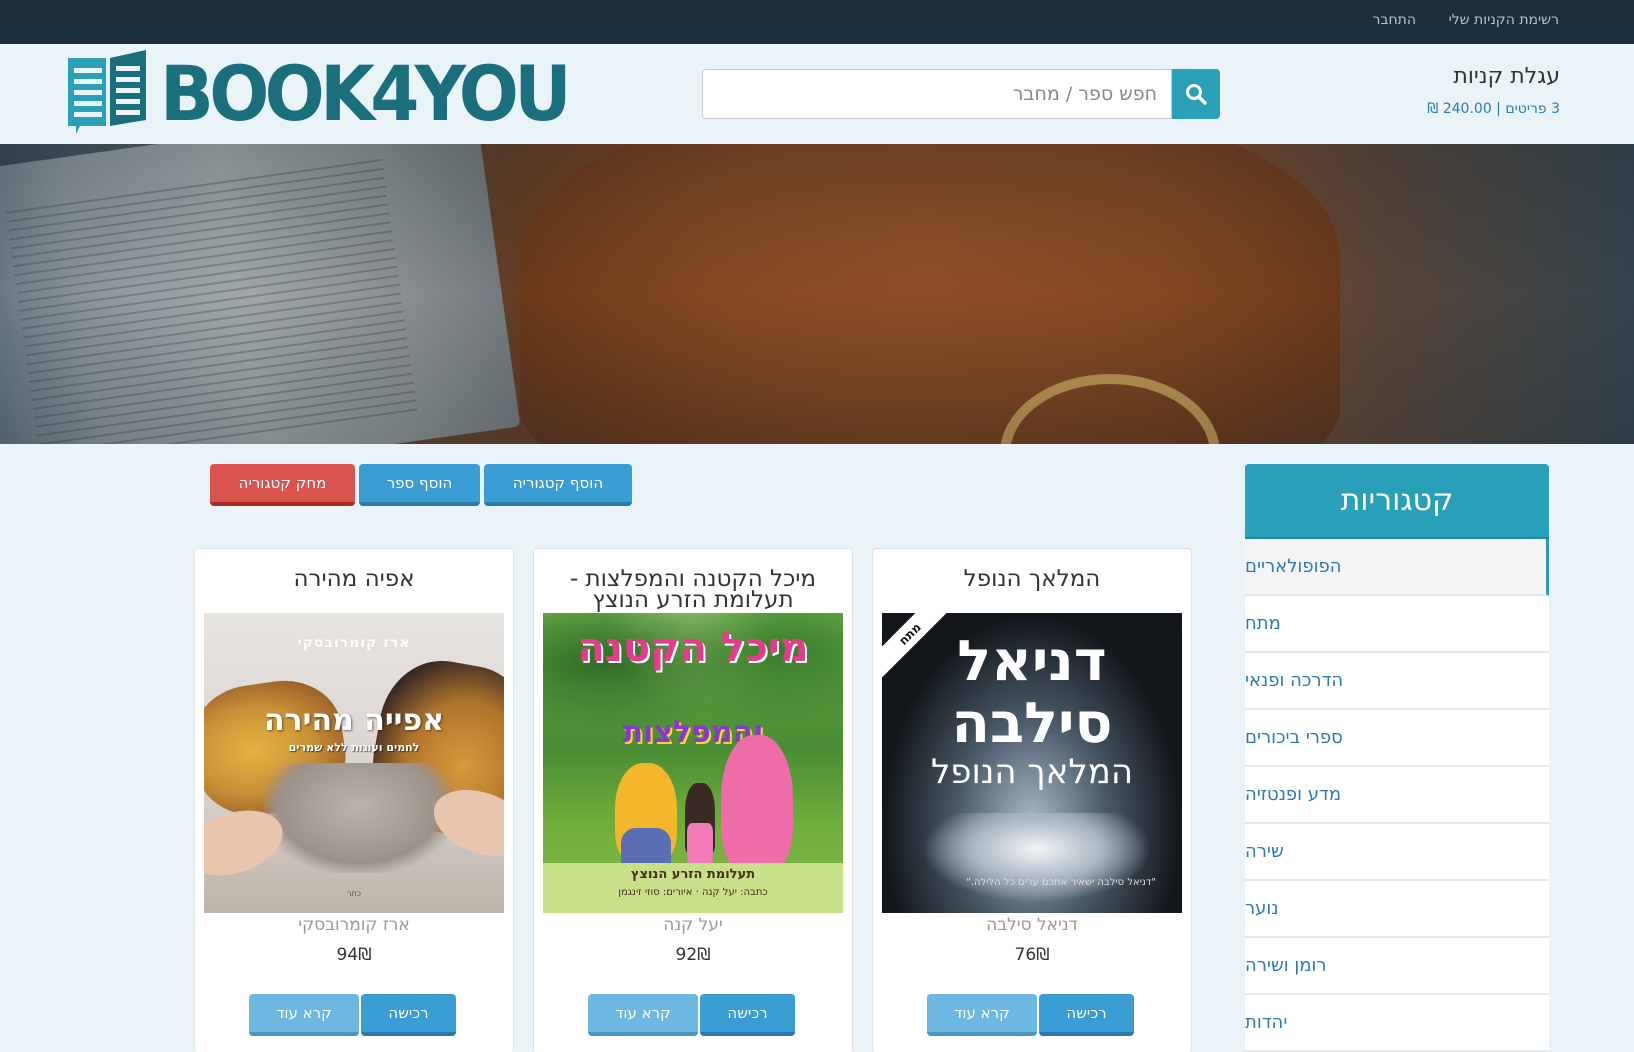 The image size is (1634, 1052). I want to click on product-title: המלאך הנופל, so click(1032, 579).